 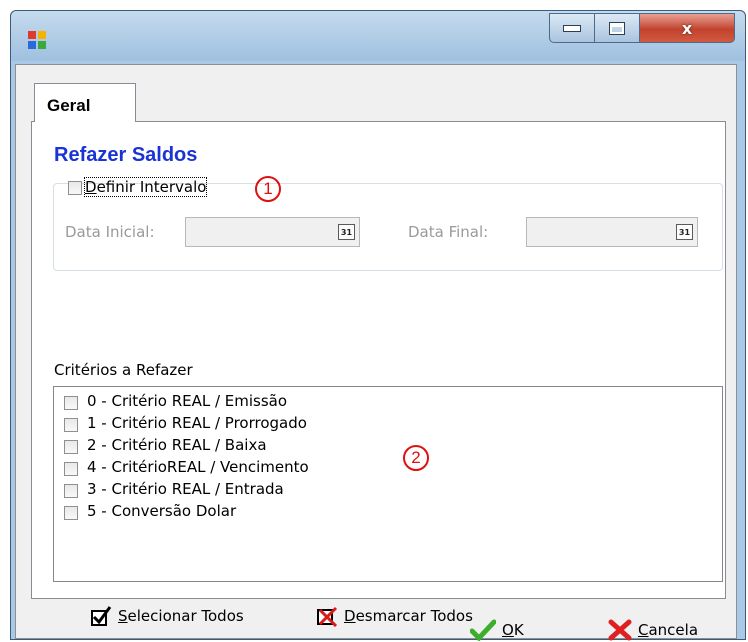 What do you see at coordinates (185, 489) in the screenshot?
I see `criteria-item-label: 3 - Critério REAL / Entrada` at bounding box center [185, 489].